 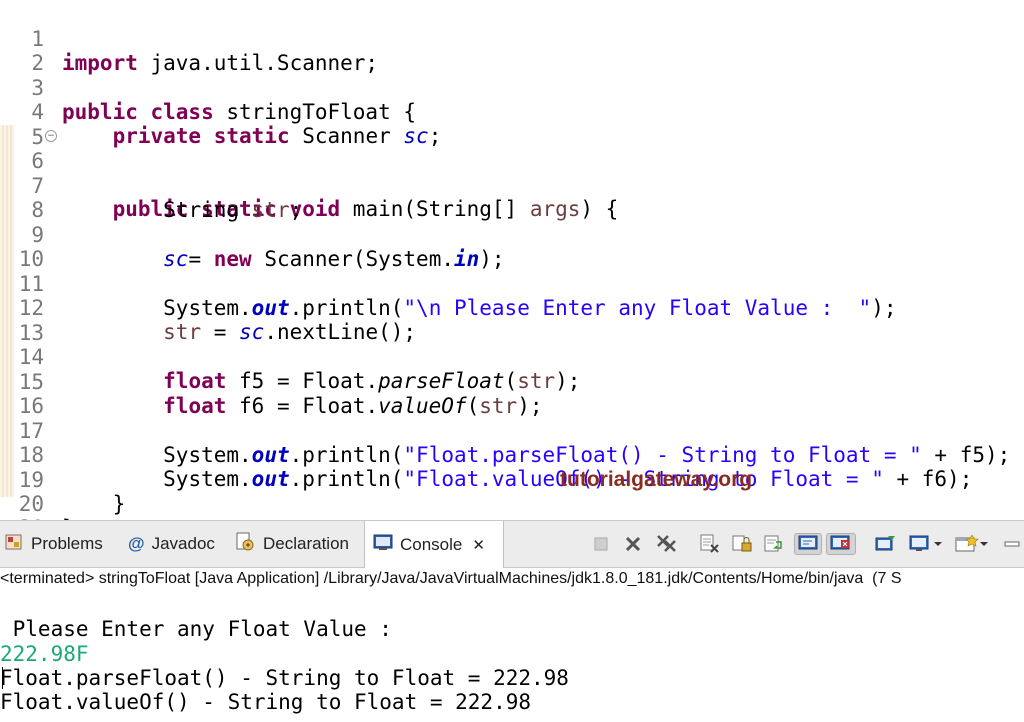 What do you see at coordinates (512, 186) in the screenshot?
I see `code-line: 8` at bounding box center [512, 186].